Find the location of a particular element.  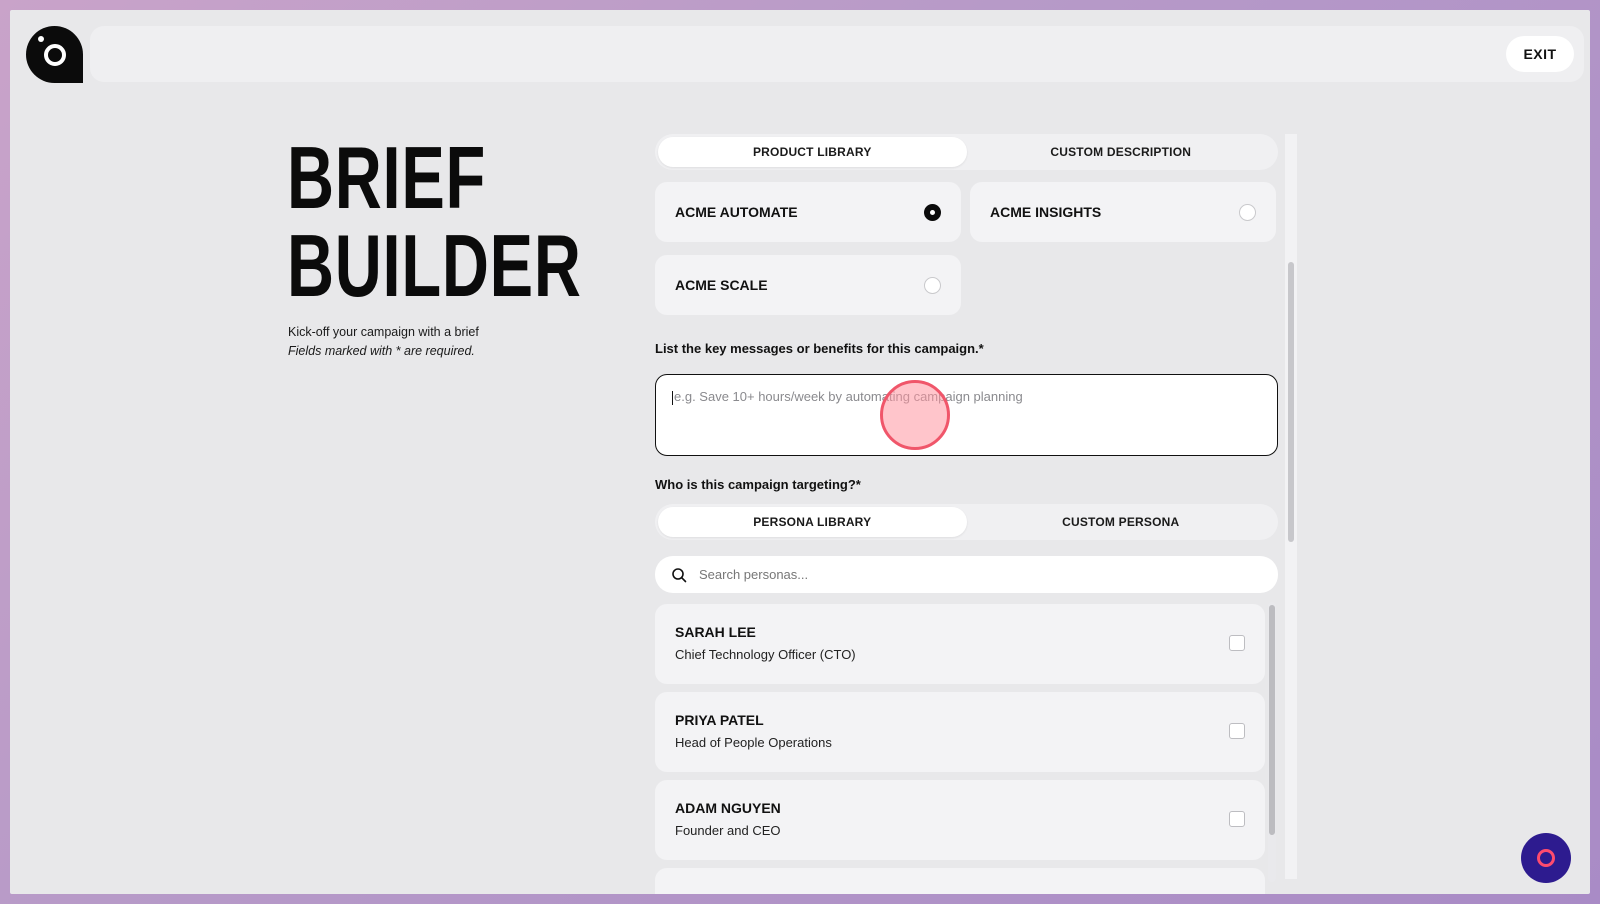

persona-card-sarah-lee: SARAH LEE Chief Technology Officer (CTO) is located at coordinates (960, 644).